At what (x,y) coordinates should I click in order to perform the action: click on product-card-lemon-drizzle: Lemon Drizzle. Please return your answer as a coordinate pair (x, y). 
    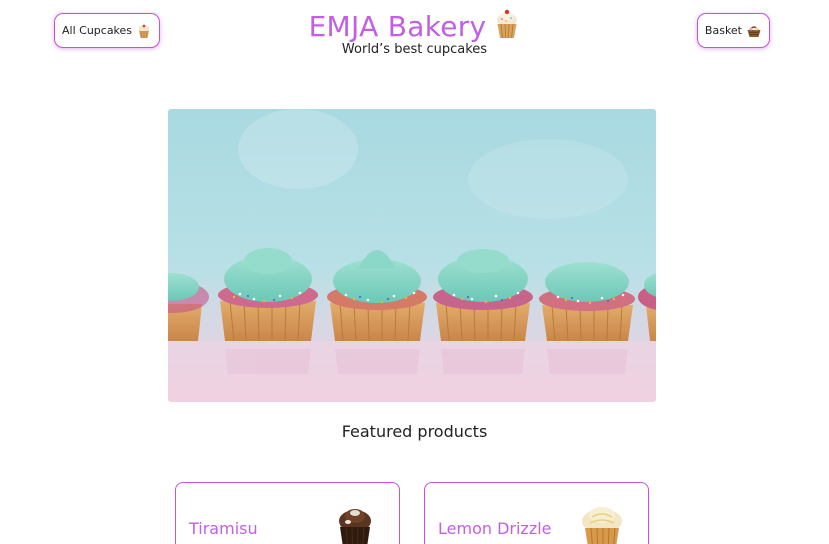
    Looking at the image, I should click on (536, 513).